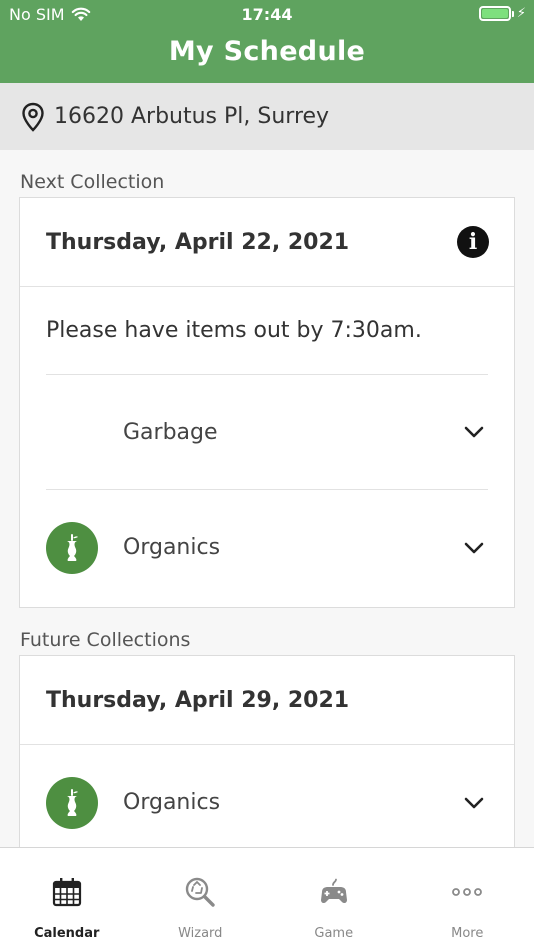 The height and width of the screenshot is (950, 534). I want to click on status-right: ⚡, so click(502, 13).